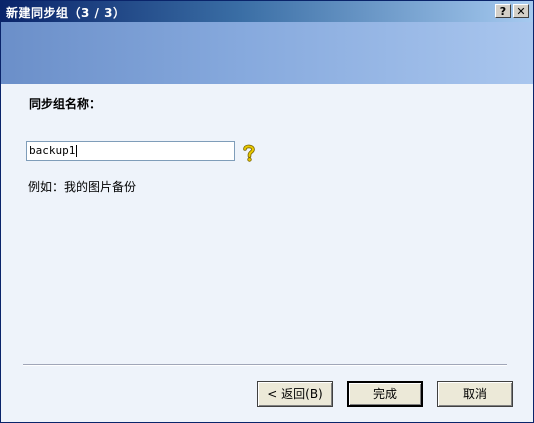 The width and height of the screenshot is (534, 423). What do you see at coordinates (267, 11) in the screenshot?
I see `title-bar: 新建同步组（3 / 3） ? ✕` at bounding box center [267, 11].